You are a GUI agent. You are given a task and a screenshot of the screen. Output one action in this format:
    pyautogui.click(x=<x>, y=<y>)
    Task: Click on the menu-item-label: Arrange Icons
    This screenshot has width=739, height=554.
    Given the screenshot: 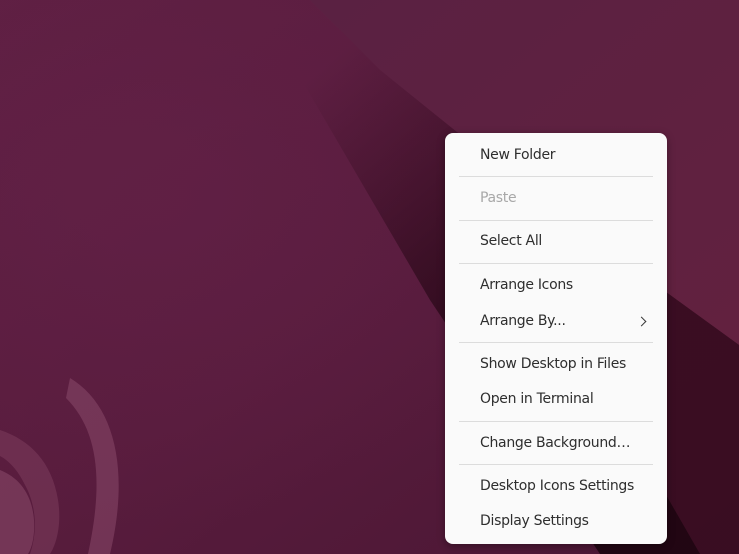 What is the action you would take?
    pyautogui.click(x=526, y=285)
    